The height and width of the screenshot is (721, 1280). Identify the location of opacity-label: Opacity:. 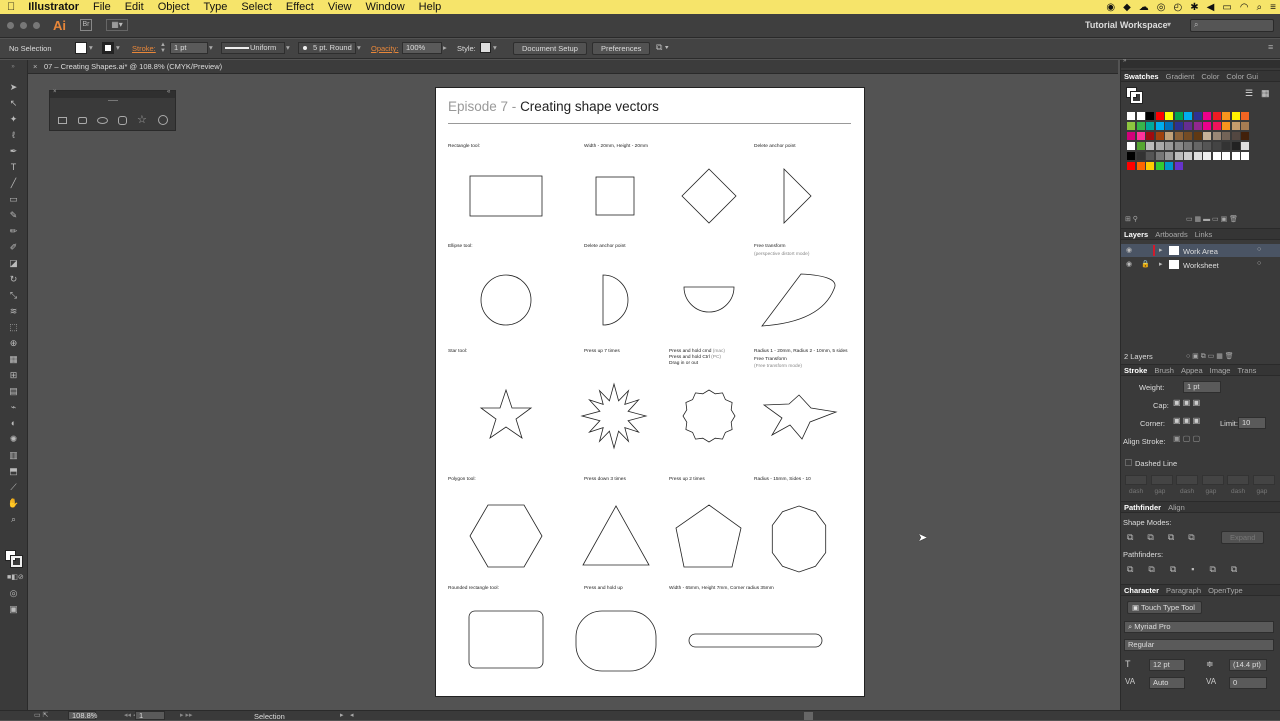
(385, 48).